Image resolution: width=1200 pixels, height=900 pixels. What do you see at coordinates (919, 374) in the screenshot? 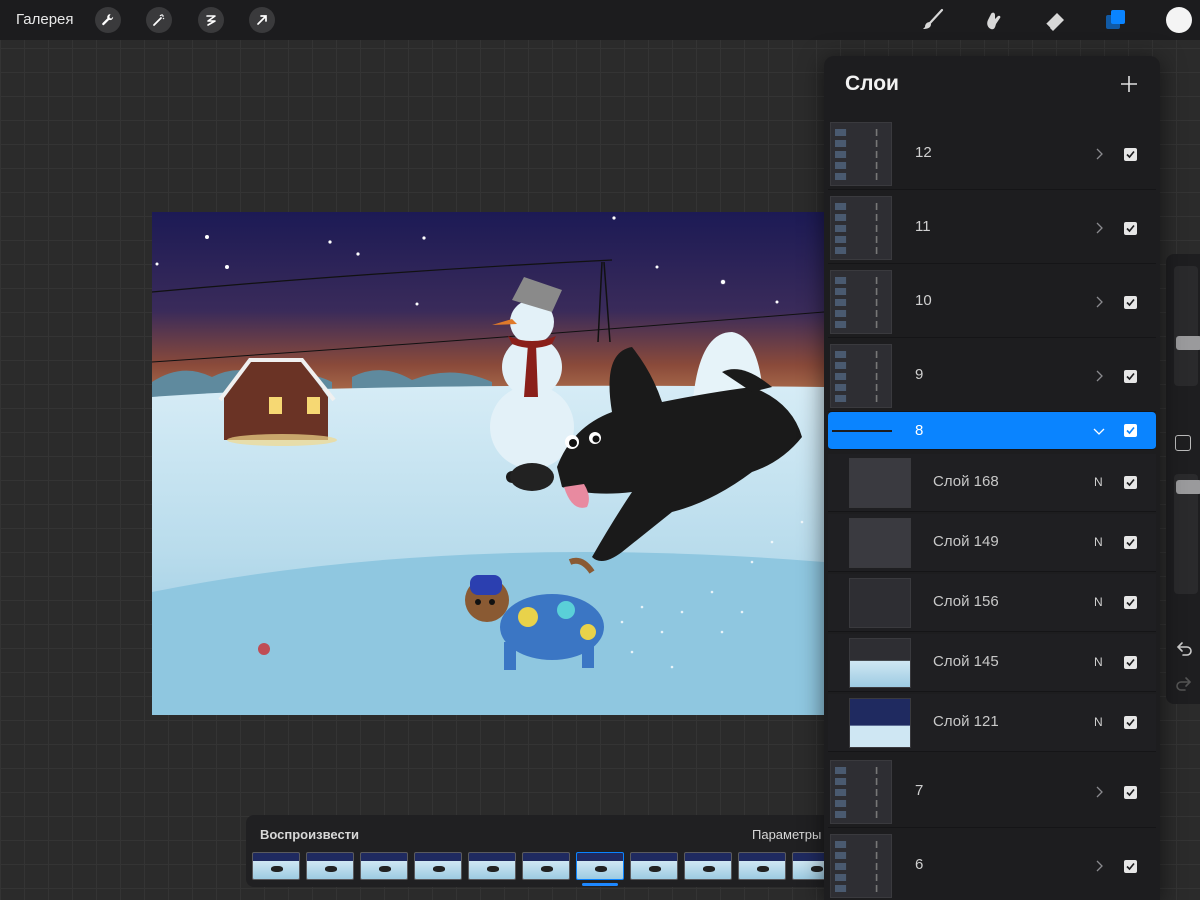
I see `layer-name: 9` at bounding box center [919, 374].